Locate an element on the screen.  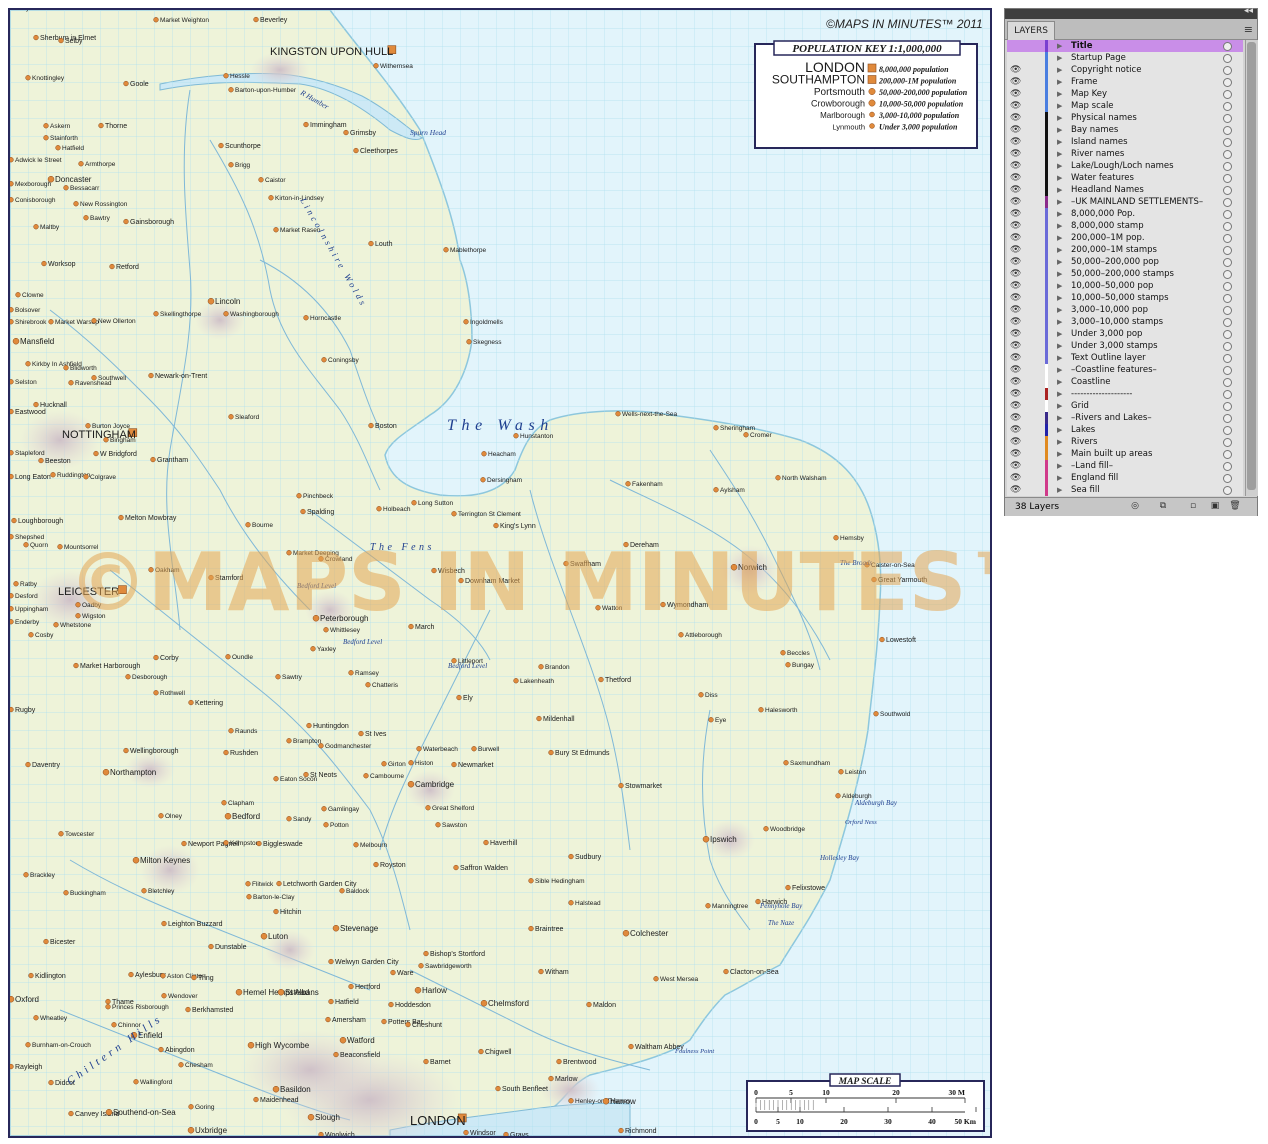
layer-row-grid: 👁 ▶ Grid is located at coordinates (1125, 406).